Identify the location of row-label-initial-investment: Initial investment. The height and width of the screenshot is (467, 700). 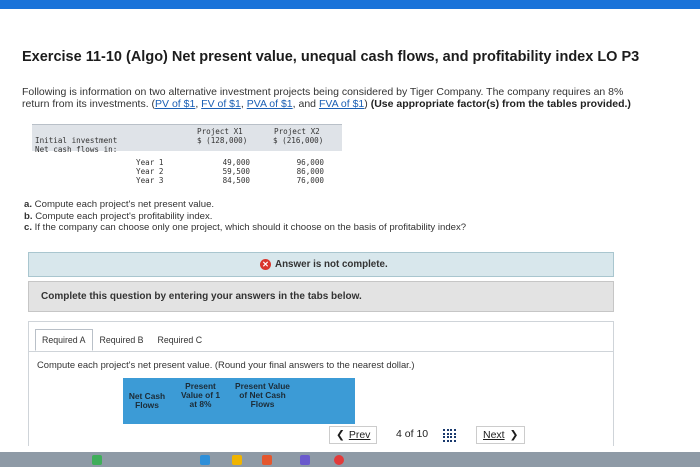
(76, 140).